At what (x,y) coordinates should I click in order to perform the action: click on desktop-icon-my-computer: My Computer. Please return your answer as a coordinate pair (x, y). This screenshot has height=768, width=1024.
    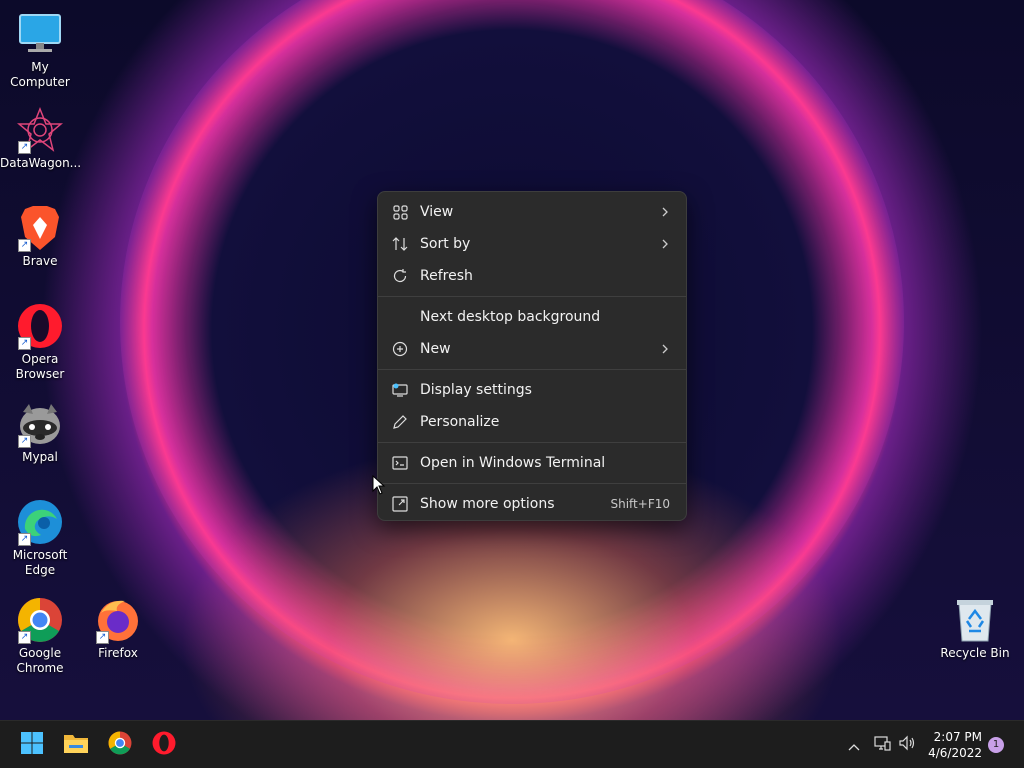
    Looking at the image, I should click on (40, 50).